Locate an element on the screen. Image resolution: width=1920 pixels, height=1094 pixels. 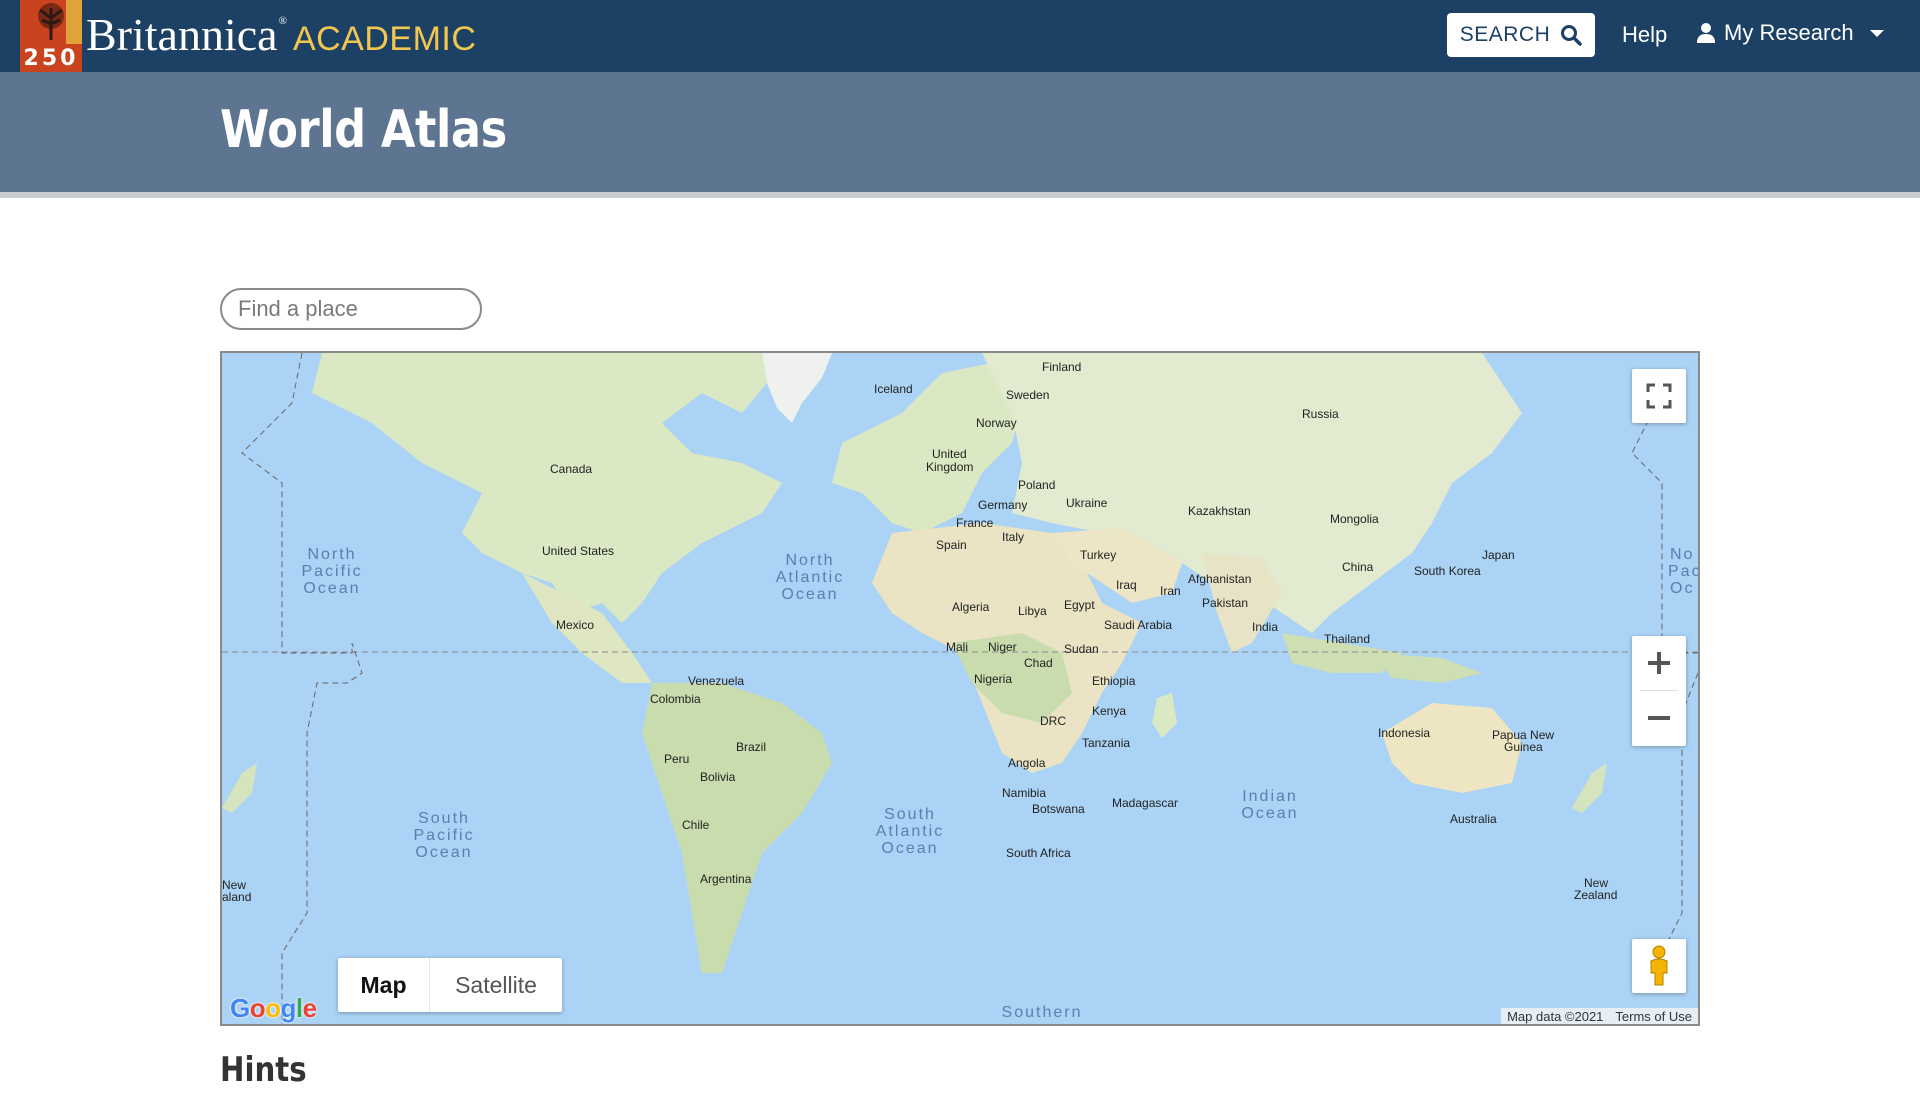
google-logo-letter: l is located at coordinates (299, 1008).